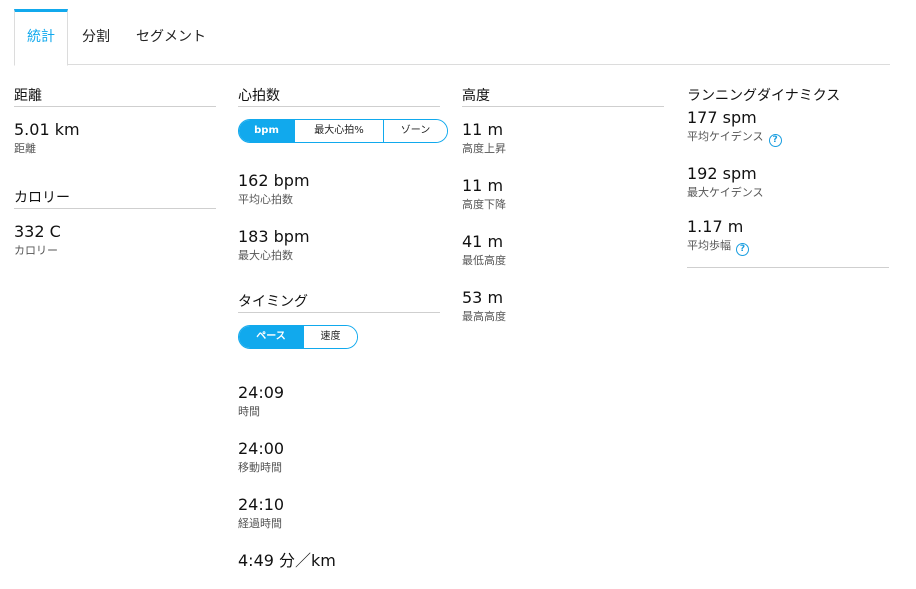 The width and height of the screenshot is (916, 589). Describe the element at coordinates (339, 189) in the screenshot. I see `avg-heart-rate-stat: 162 bpm 平均心拍数` at that location.